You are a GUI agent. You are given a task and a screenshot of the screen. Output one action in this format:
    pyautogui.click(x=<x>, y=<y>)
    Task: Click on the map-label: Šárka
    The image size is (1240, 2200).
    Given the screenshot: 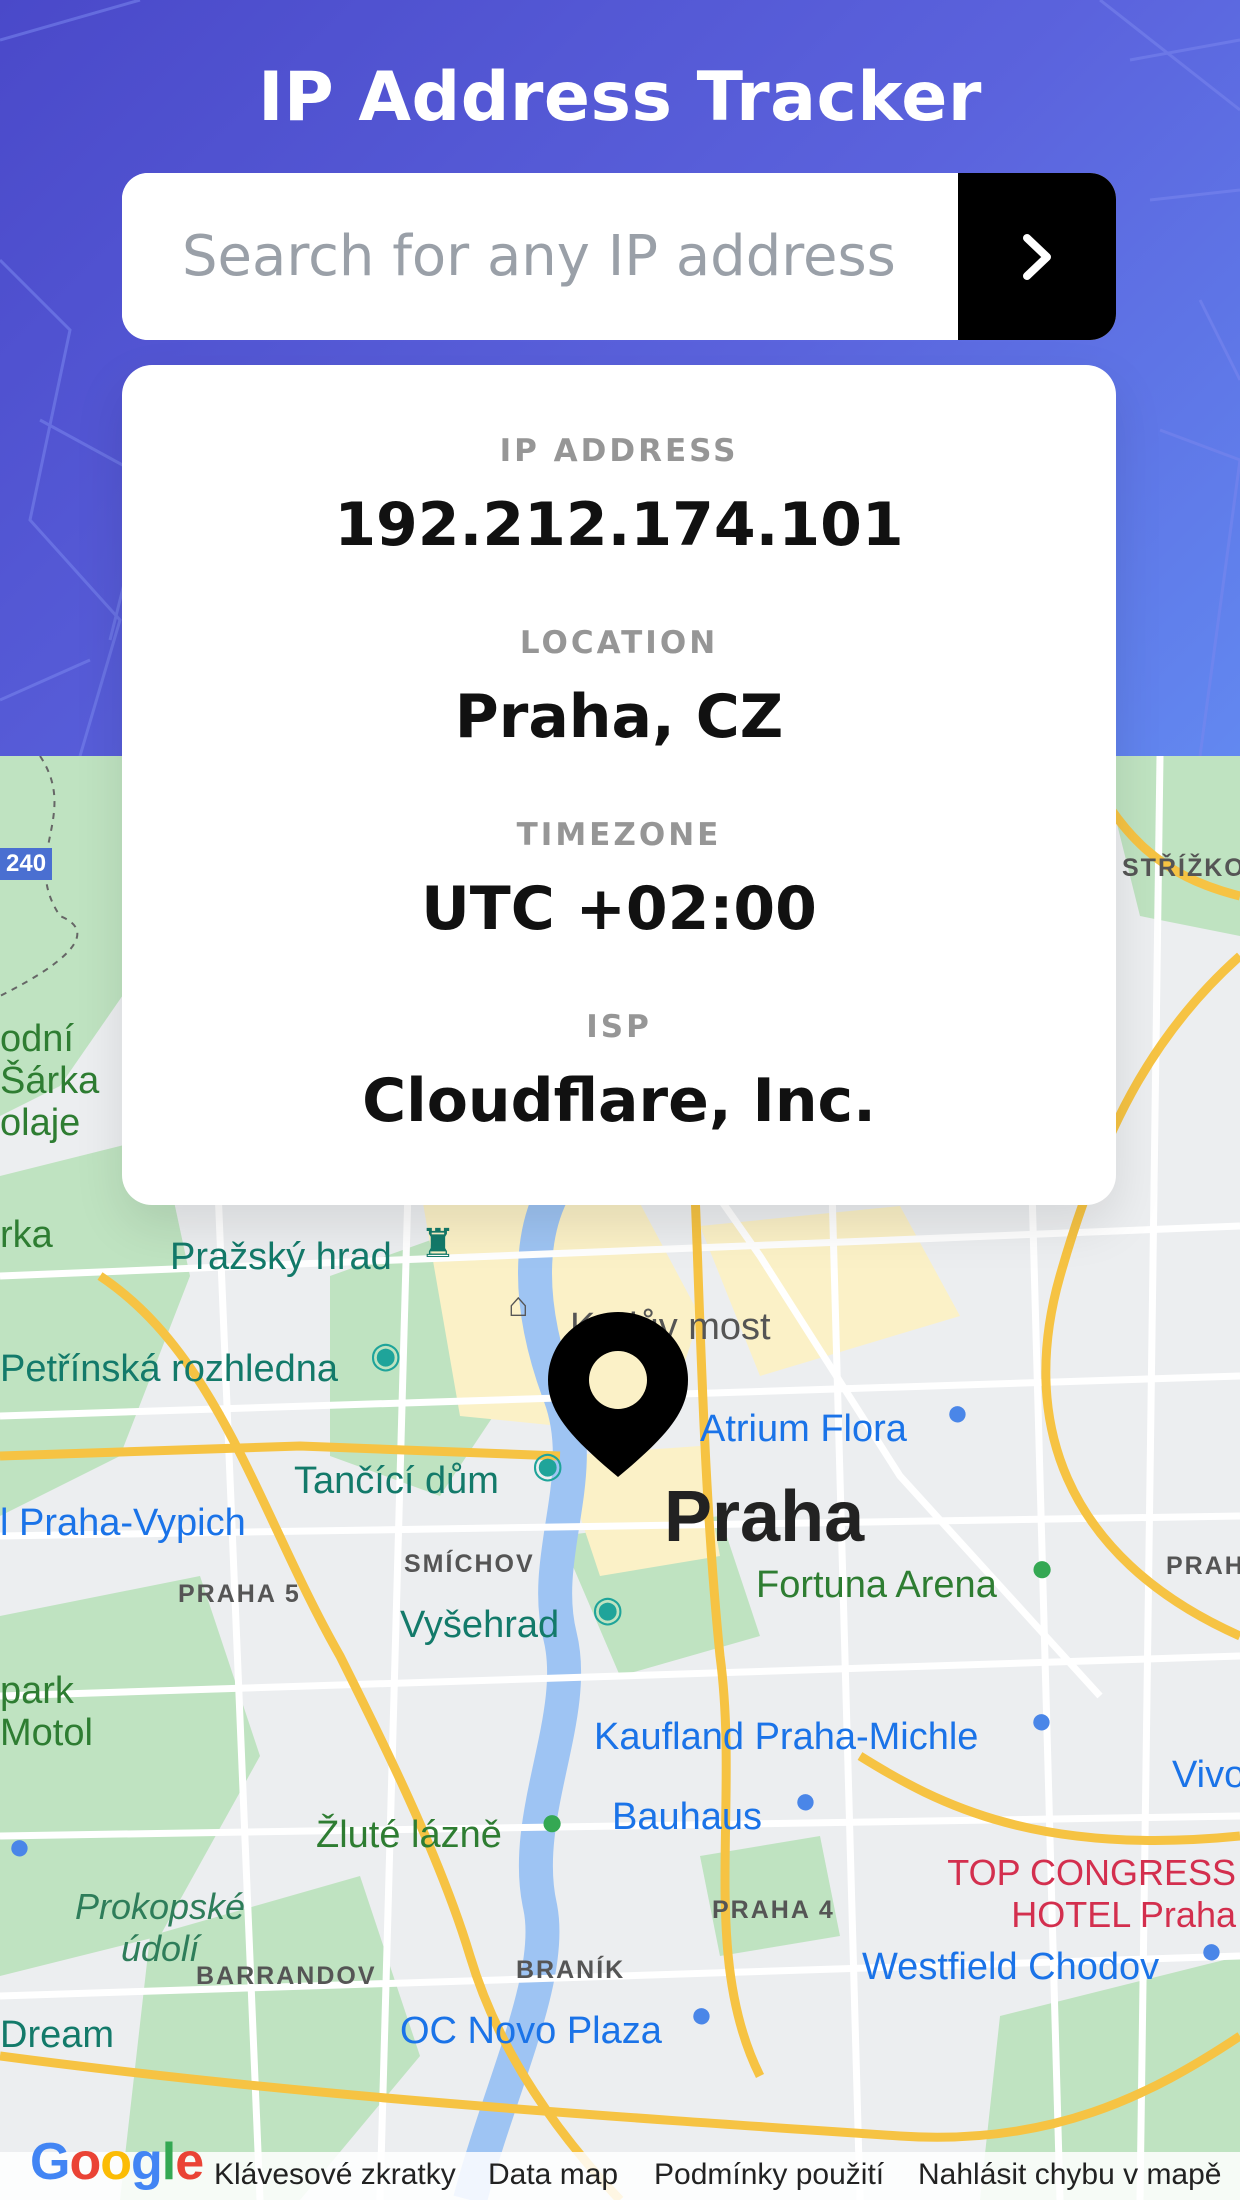 What is the action you would take?
    pyautogui.click(x=49, y=1081)
    